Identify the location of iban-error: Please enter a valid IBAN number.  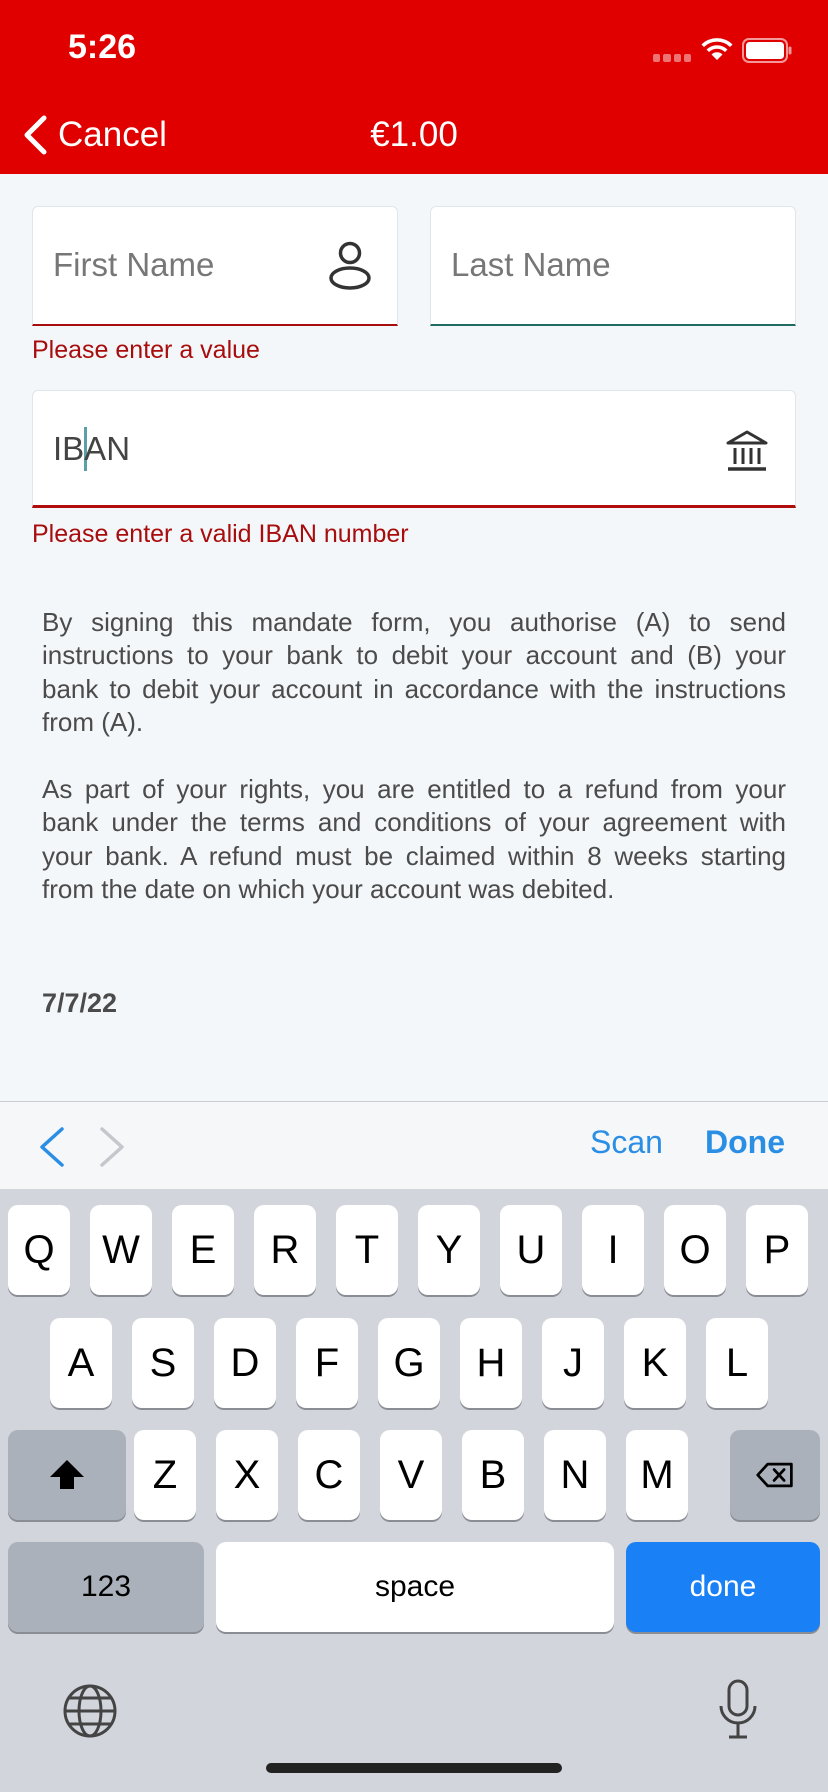
(220, 534).